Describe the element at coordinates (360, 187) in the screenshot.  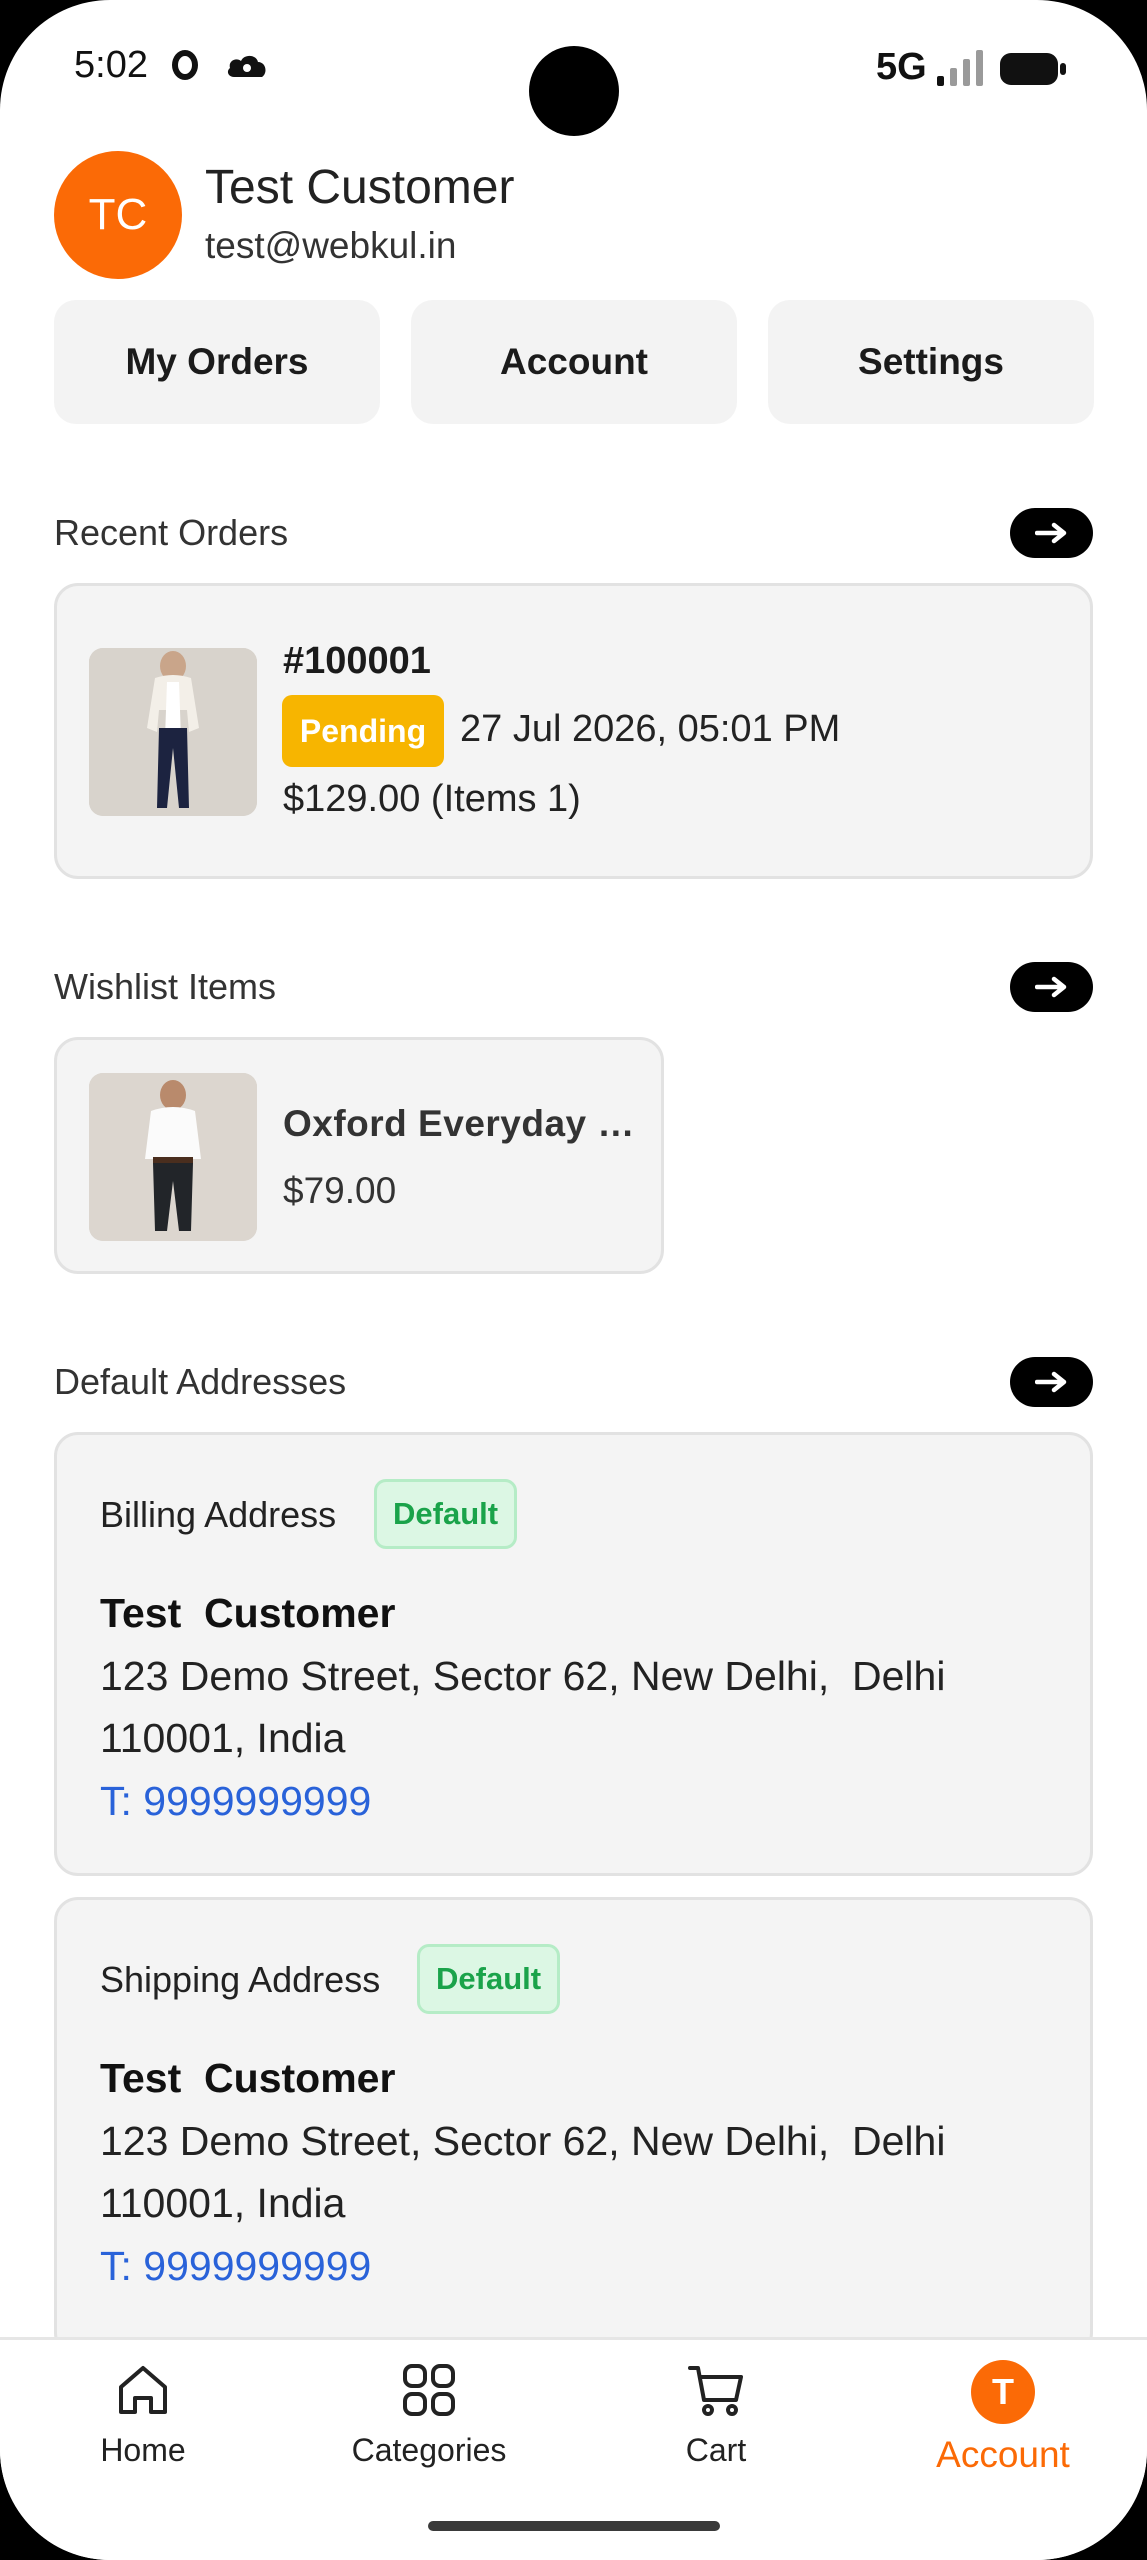
I see `customer-name: Test Customer` at that location.